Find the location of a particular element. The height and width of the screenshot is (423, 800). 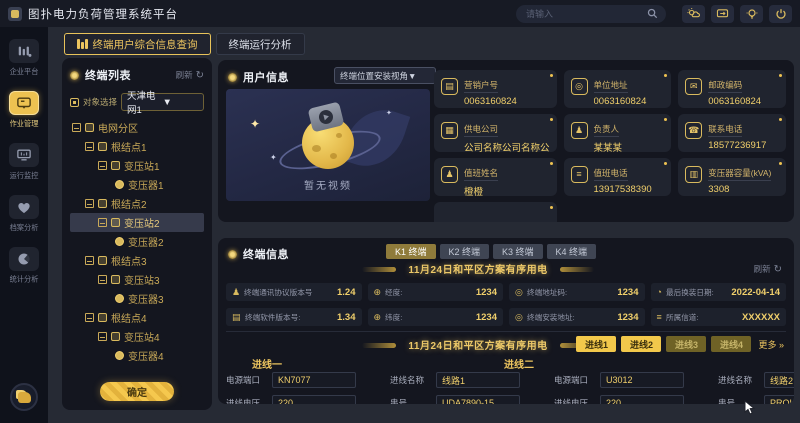

tab-label: 终端运行分析 is located at coordinates (260, 44).